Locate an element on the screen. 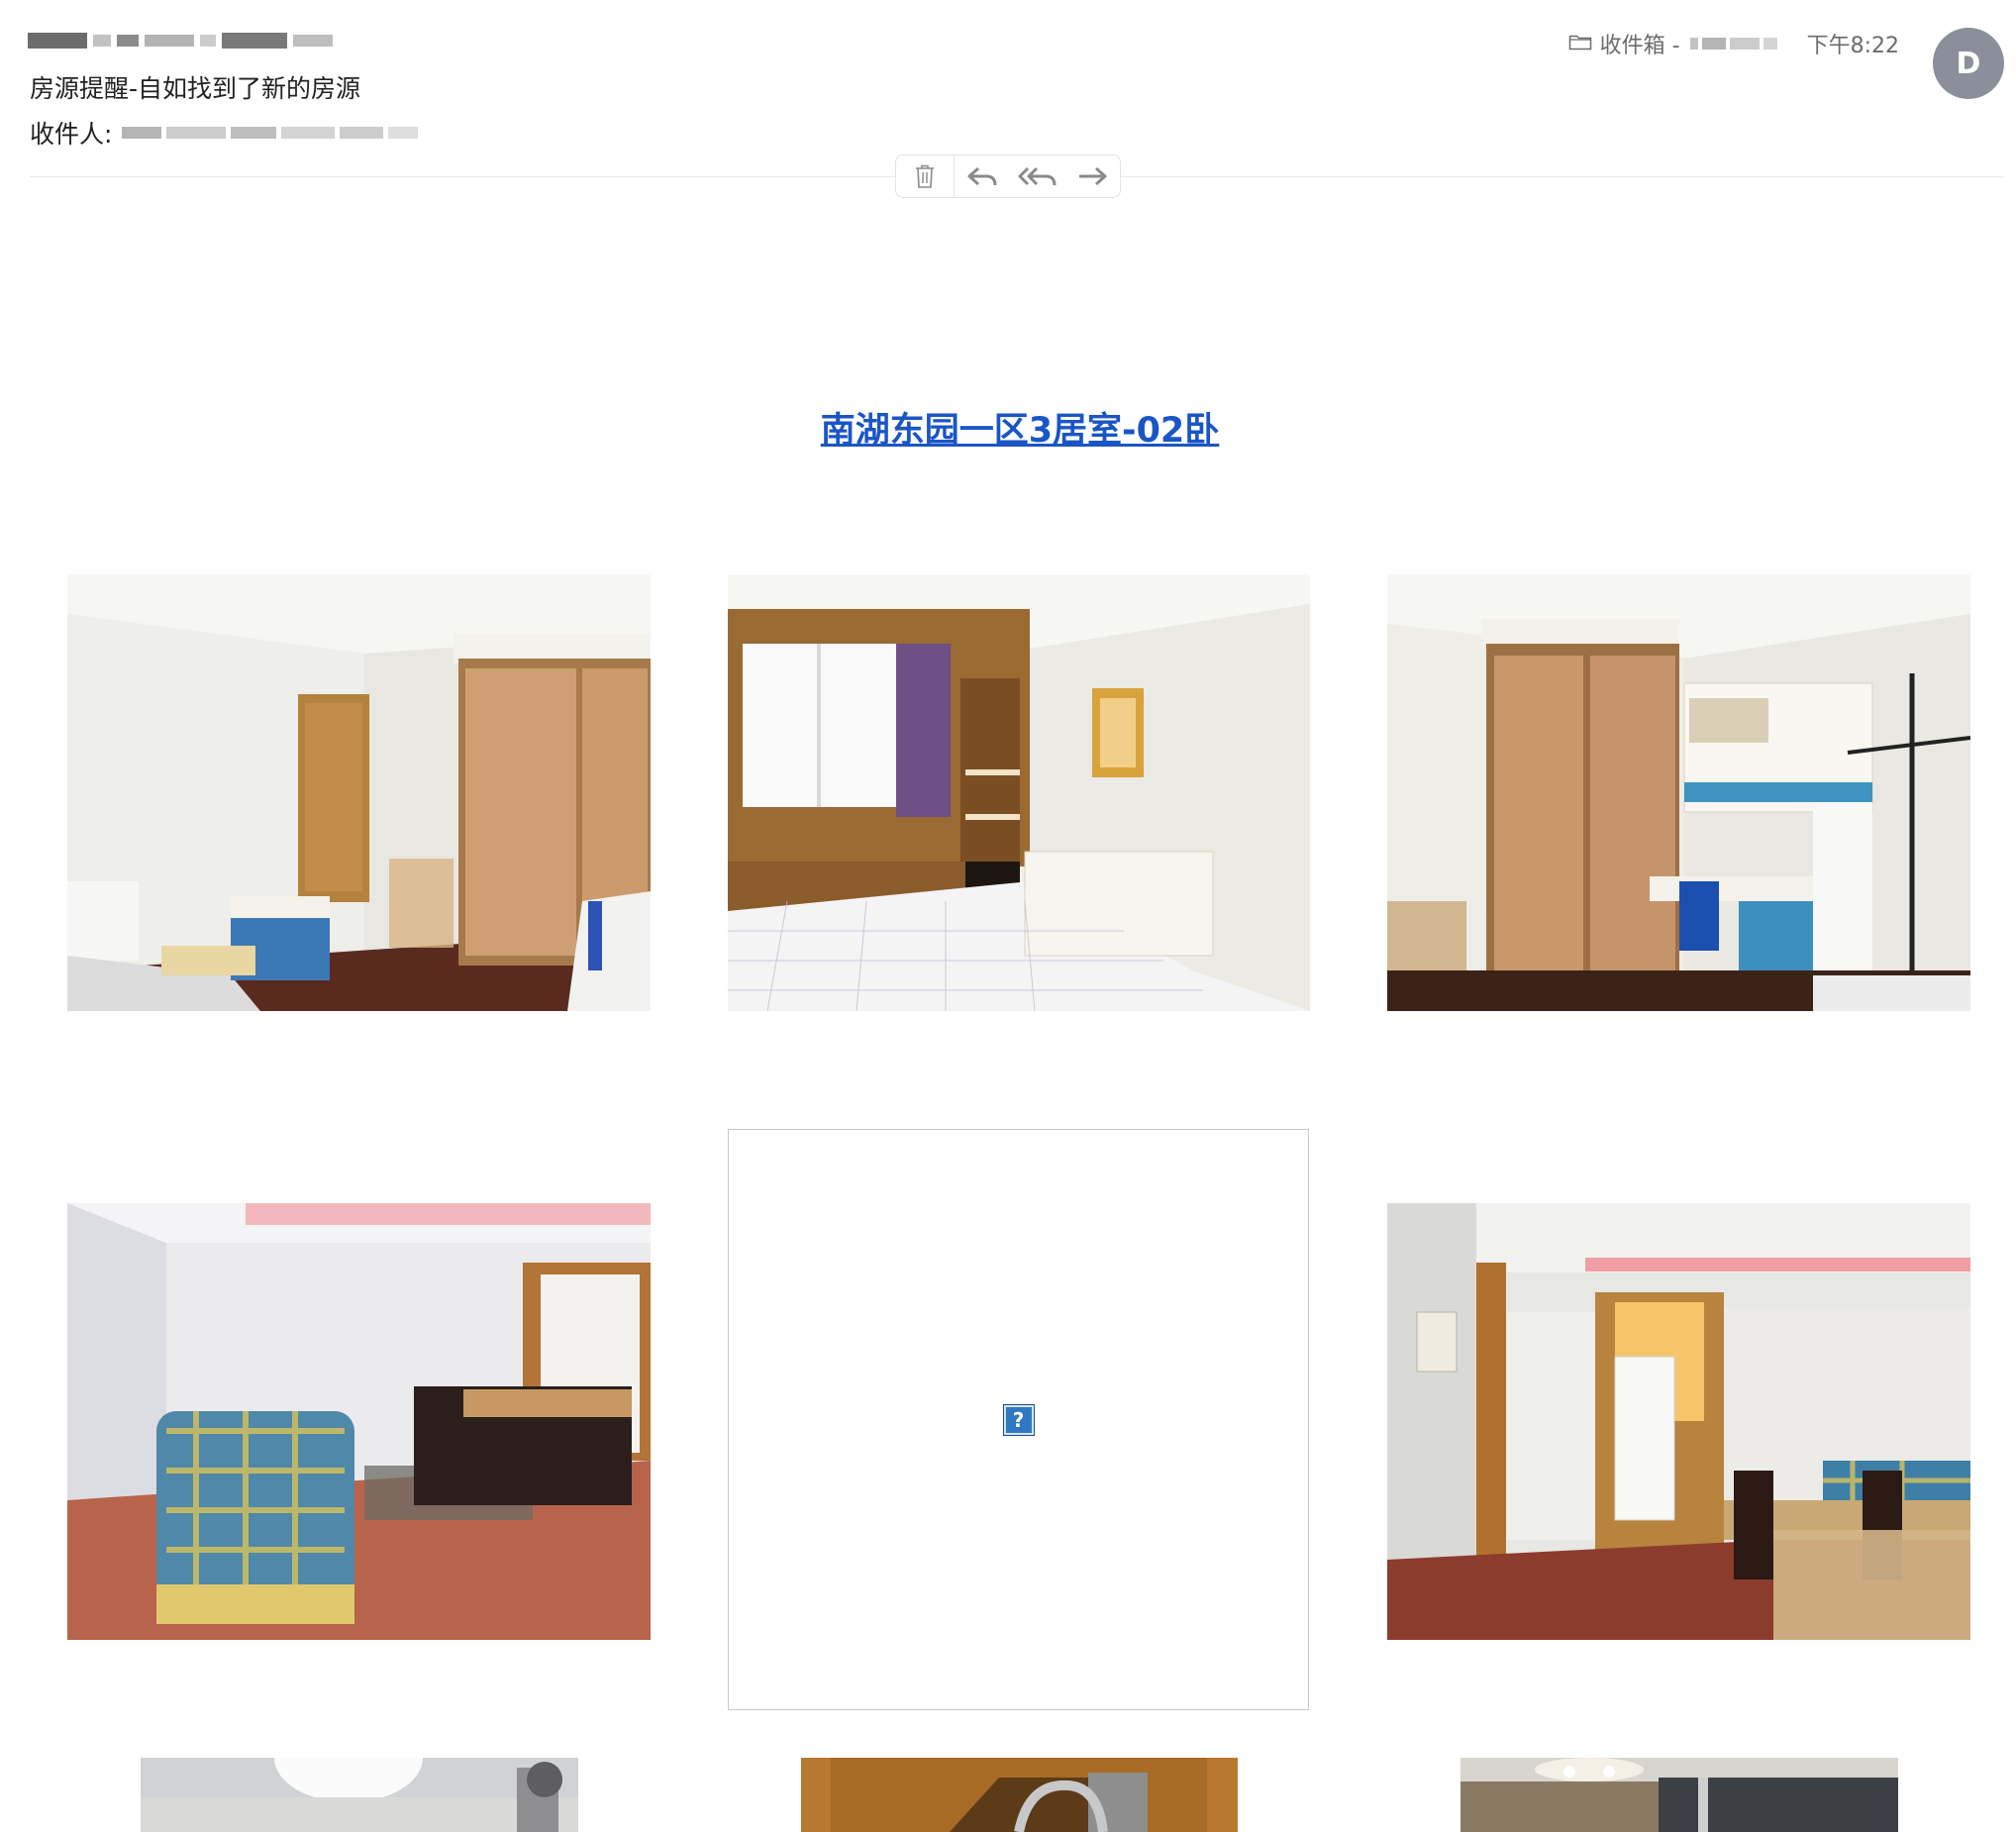  delete-button is located at coordinates (925, 176).